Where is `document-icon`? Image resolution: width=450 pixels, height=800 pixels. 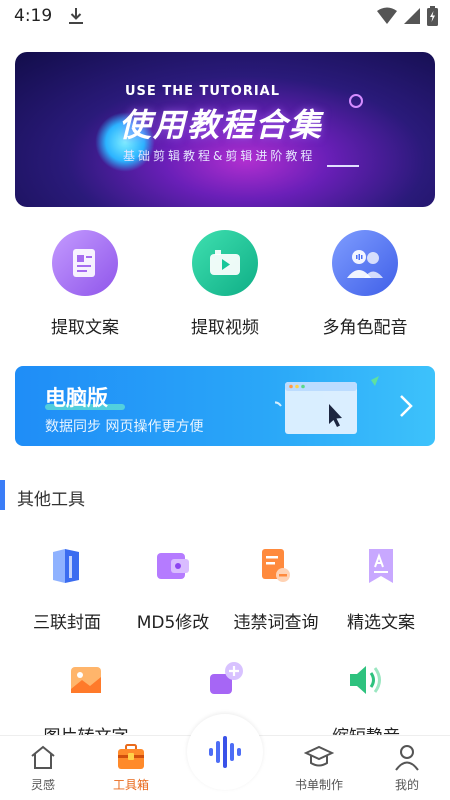 document-icon is located at coordinates (85, 263).